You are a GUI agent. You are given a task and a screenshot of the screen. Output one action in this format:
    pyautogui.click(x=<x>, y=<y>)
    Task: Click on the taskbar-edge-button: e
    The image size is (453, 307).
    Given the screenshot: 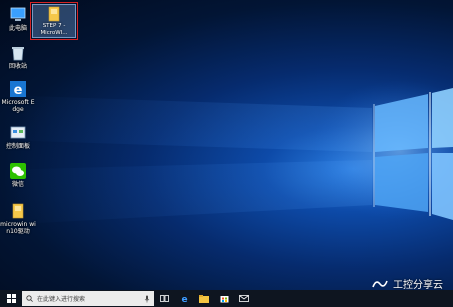 What is the action you would take?
    pyautogui.click(x=184, y=298)
    